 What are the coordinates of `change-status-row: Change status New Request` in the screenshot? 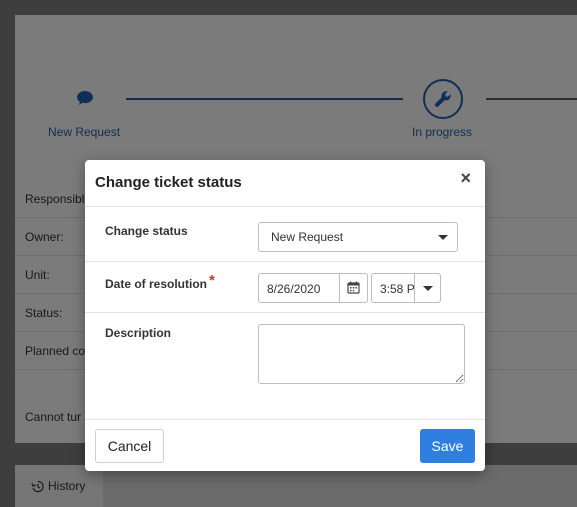 It's located at (285, 234).